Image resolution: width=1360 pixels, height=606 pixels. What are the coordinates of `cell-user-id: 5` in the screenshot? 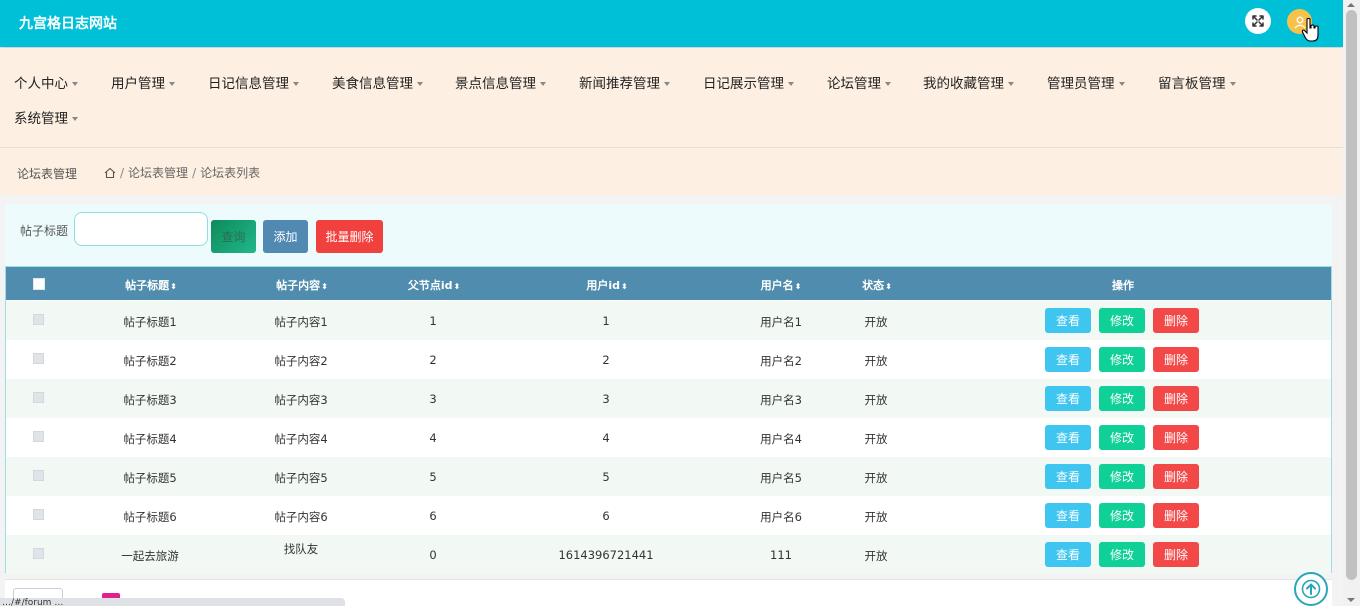 It's located at (606, 477).